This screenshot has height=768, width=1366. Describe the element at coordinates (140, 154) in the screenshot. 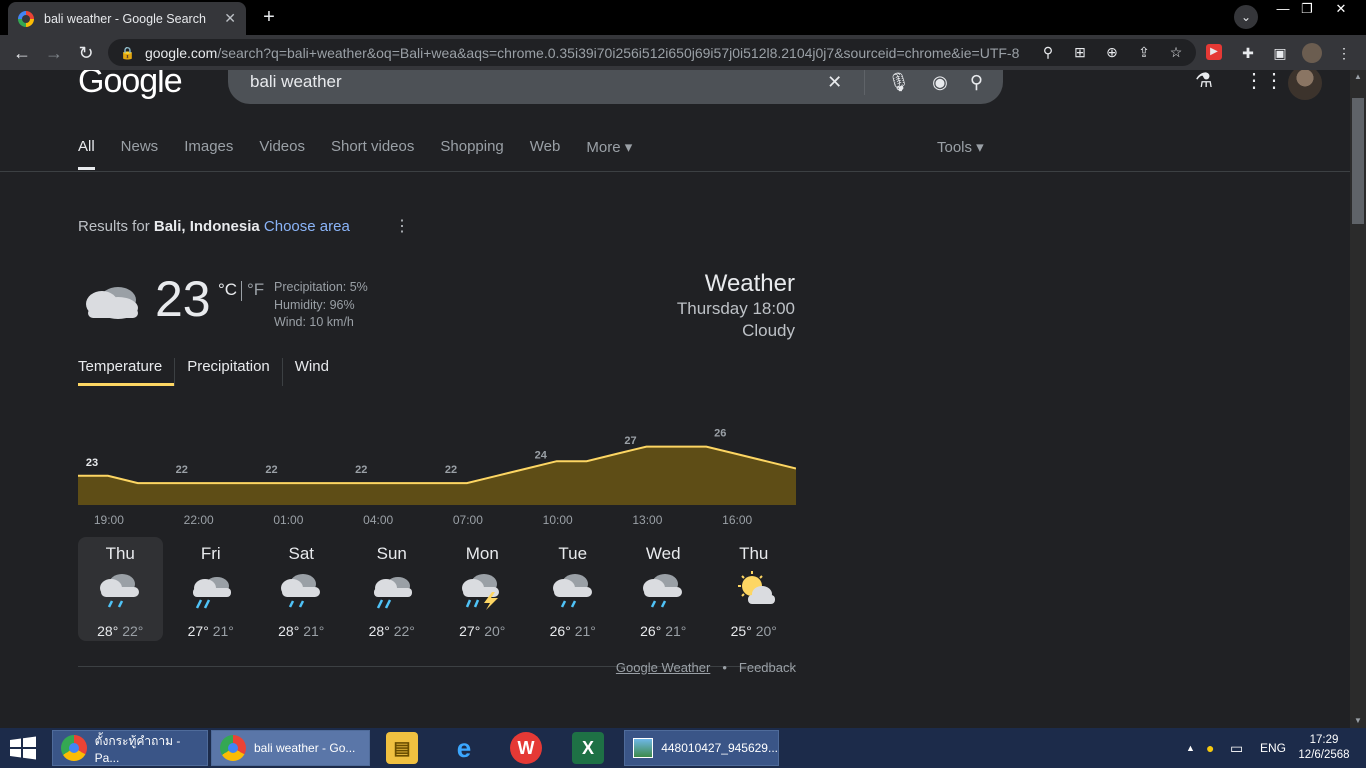

I see `tab-news: News` at that location.